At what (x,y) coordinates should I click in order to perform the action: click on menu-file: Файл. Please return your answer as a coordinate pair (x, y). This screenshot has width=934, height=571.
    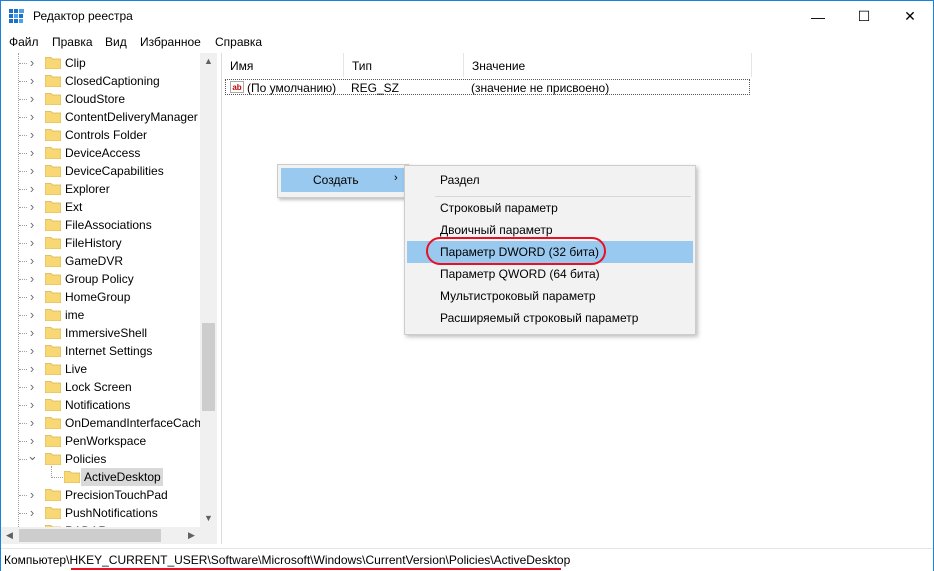
    Looking at the image, I should click on (24, 42).